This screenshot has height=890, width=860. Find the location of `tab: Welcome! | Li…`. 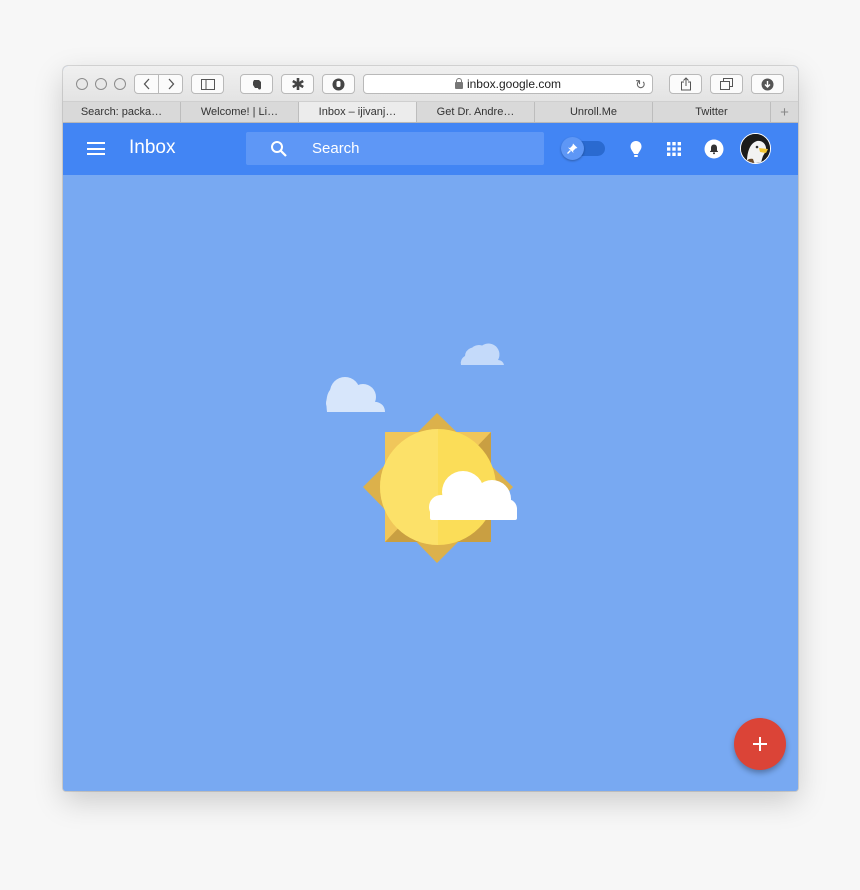

tab: Welcome! | Li… is located at coordinates (240, 112).